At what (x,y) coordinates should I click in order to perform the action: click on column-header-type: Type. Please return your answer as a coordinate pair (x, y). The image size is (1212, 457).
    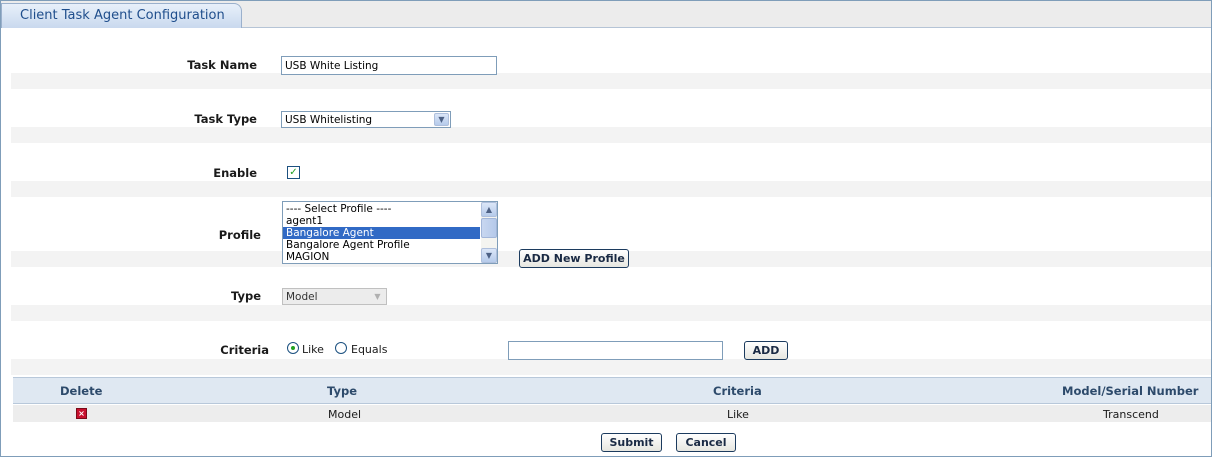
    Looking at the image, I should click on (342, 391).